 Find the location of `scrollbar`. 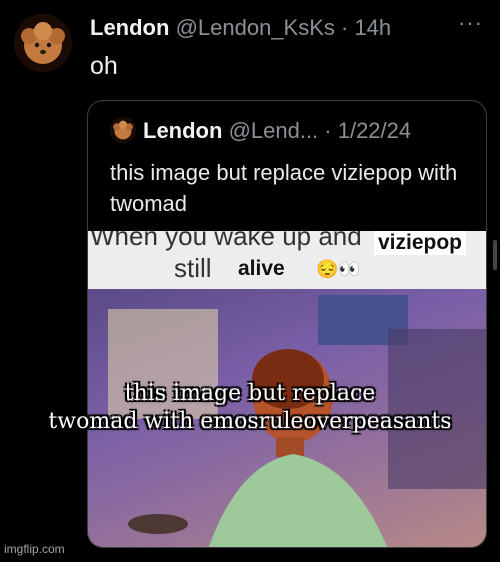

scrollbar is located at coordinates (495, 255).